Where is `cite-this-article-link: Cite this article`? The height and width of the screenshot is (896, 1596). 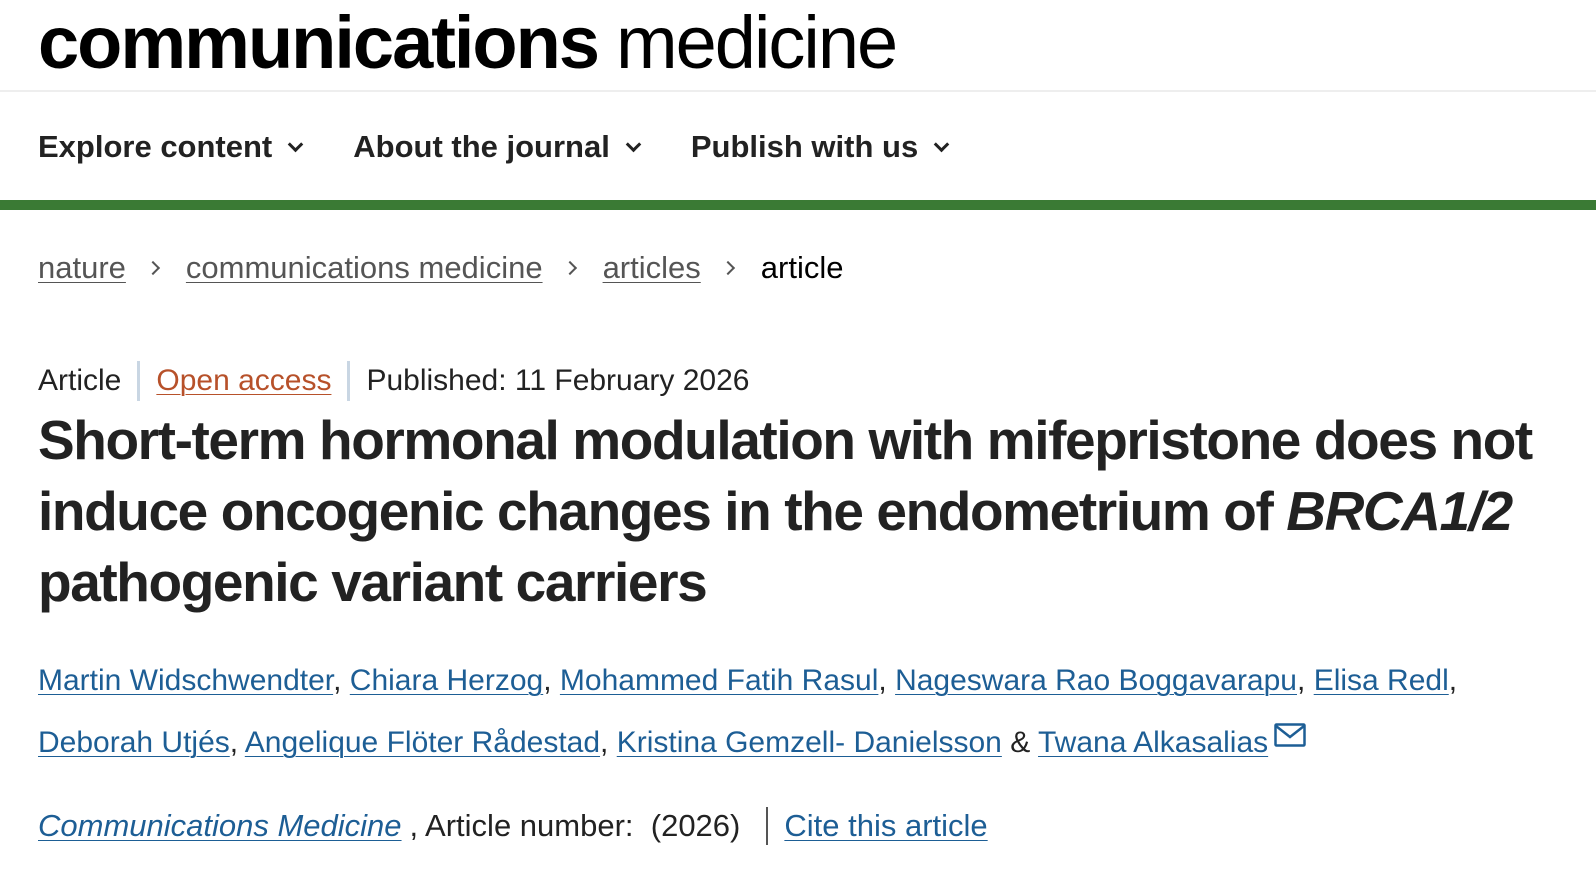 cite-this-article-link: Cite this article is located at coordinates (885, 826).